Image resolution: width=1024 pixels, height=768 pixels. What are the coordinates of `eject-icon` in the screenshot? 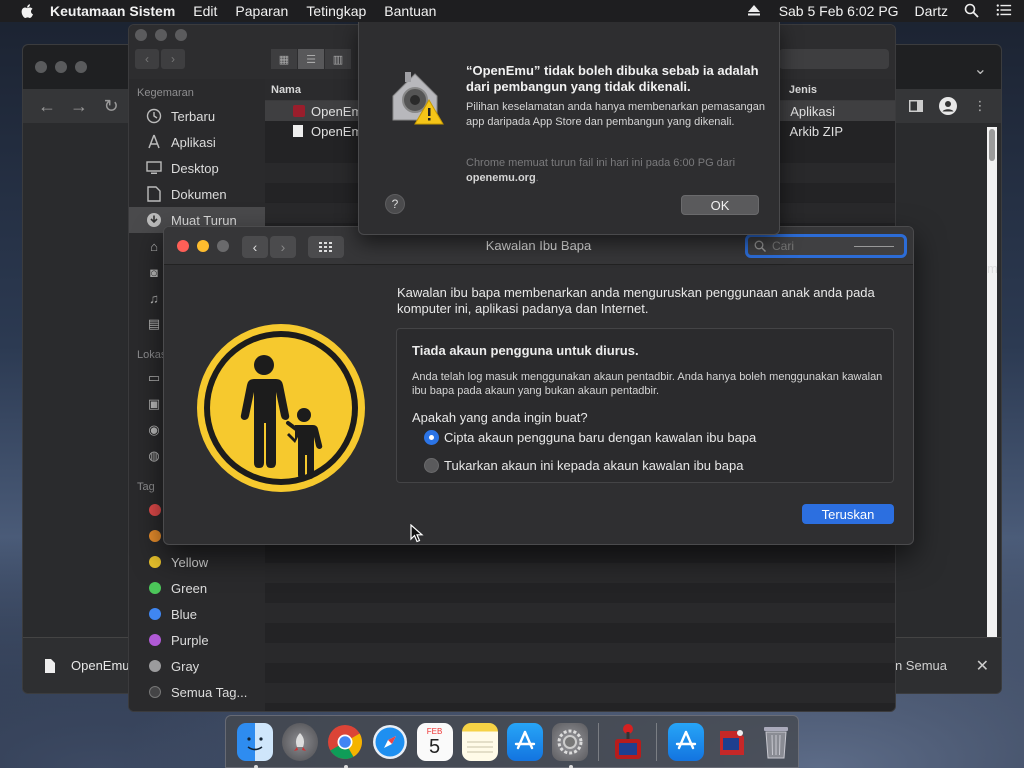 It's located at (755, 11).